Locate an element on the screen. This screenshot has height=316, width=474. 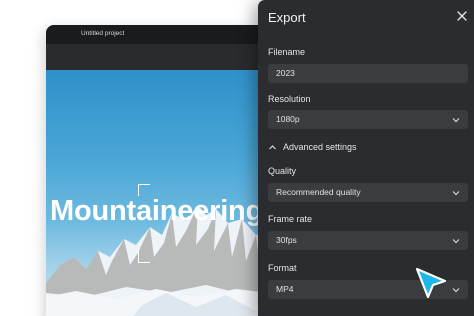
advanced-settings-toggle: Advanced settings is located at coordinates (312, 147).